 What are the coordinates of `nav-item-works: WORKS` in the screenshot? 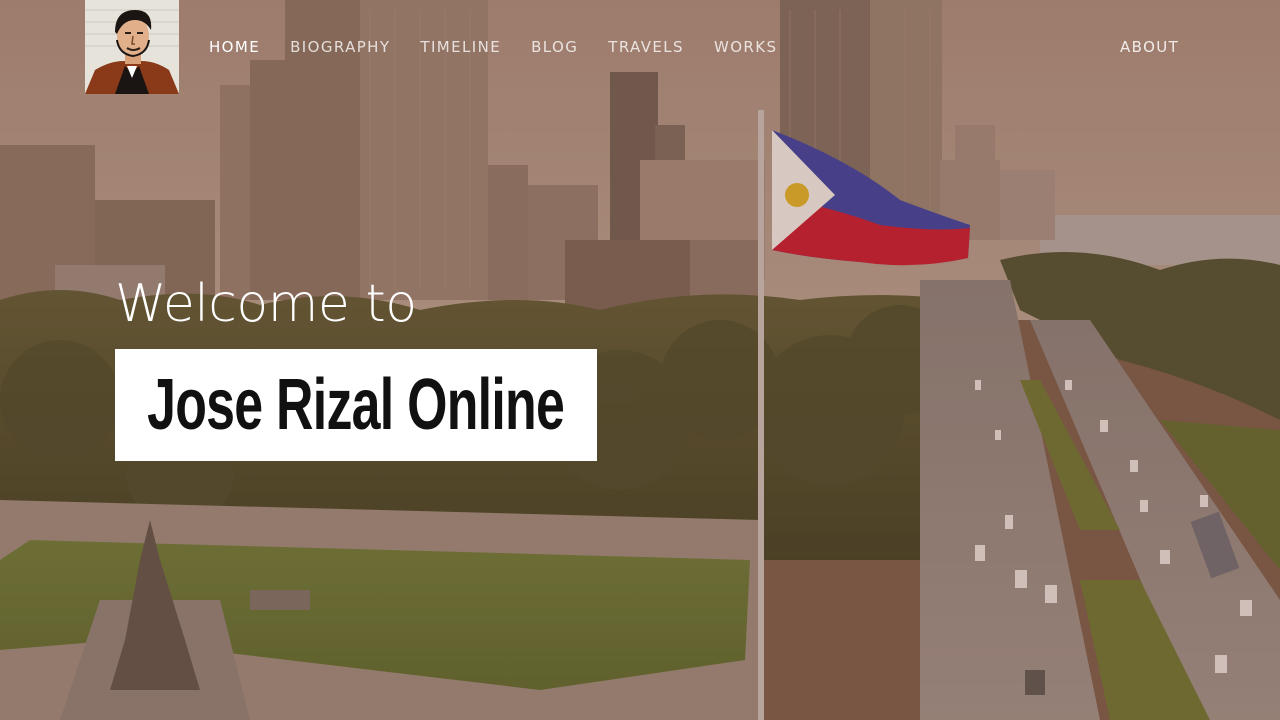 It's located at (745, 47).